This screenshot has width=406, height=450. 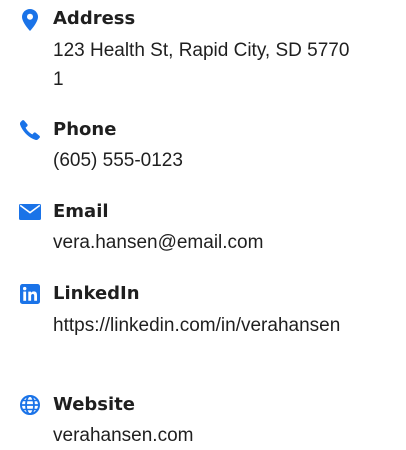 What do you see at coordinates (94, 18) in the screenshot?
I see `address-label: Address` at bounding box center [94, 18].